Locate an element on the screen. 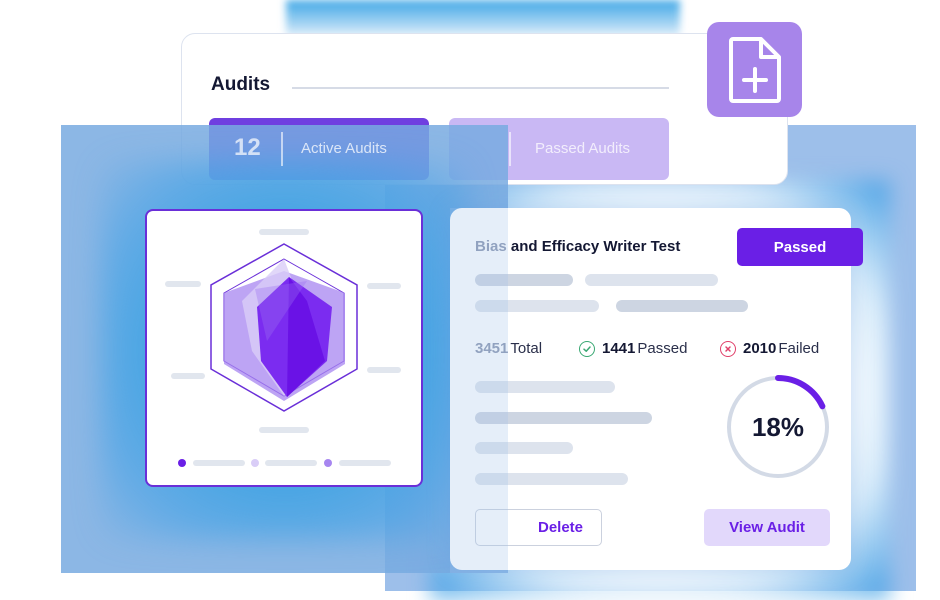 The height and width of the screenshot is (600, 940). radar-label-bottom is located at coordinates (284, 430).